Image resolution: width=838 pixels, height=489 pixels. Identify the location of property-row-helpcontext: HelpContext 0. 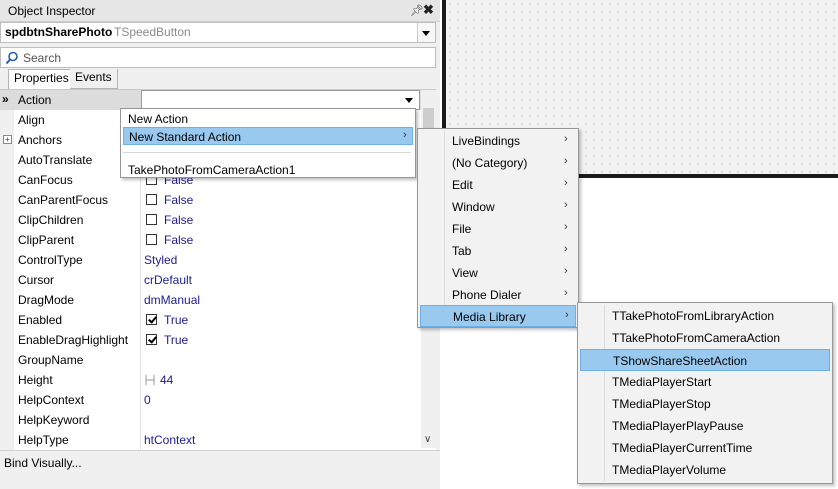
(210, 400).